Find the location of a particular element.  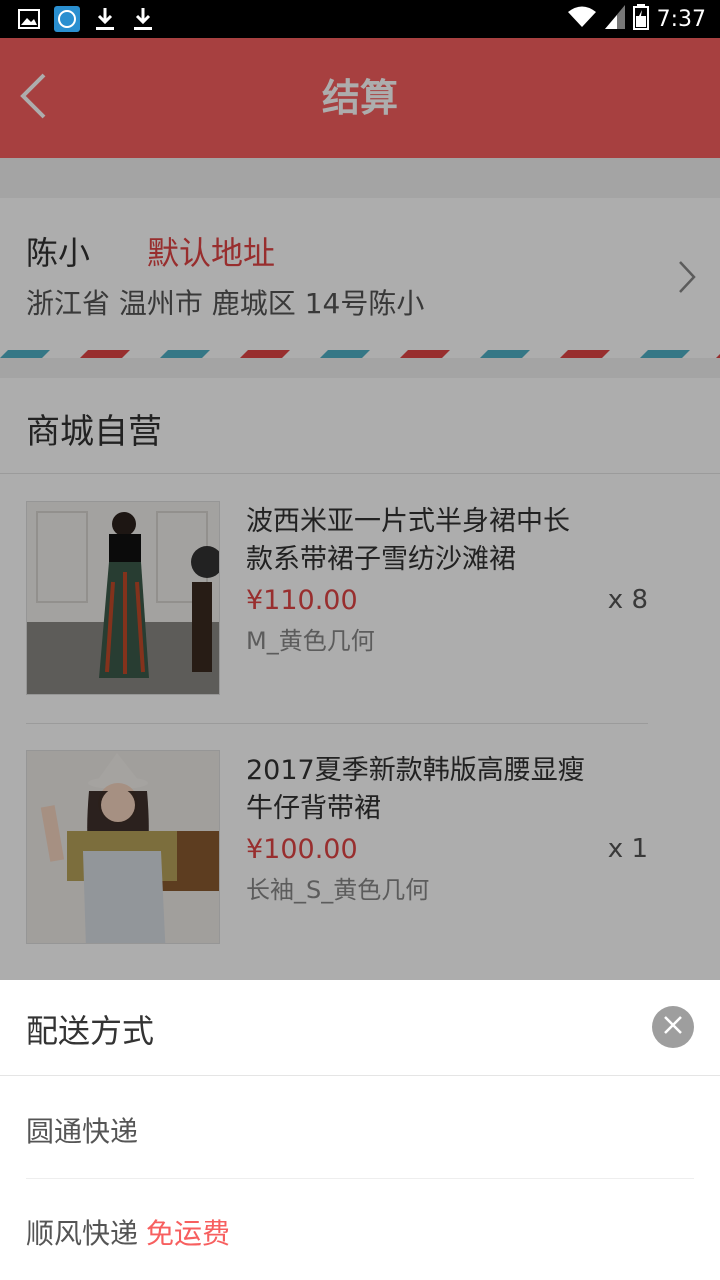

shipping-option-yuantong: 圆通快递 is located at coordinates (82, 1130).